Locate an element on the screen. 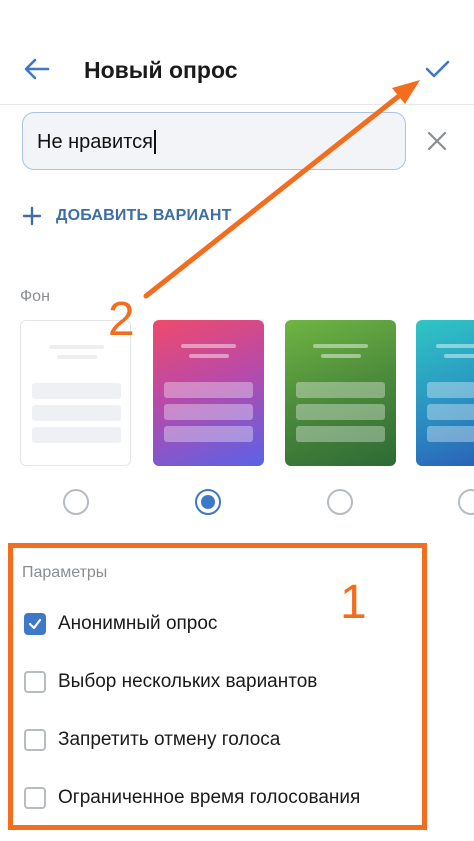 This screenshot has width=474, height=841. add-option-label: ДОБАВИТЬ ВАРИАНТ is located at coordinates (144, 215).